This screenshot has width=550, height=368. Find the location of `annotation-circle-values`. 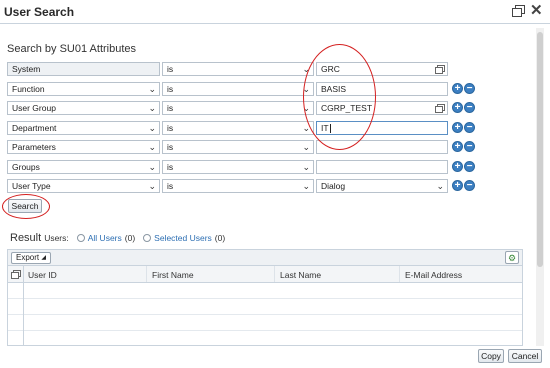

annotation-circle-values is located at coordinates (339, 97).